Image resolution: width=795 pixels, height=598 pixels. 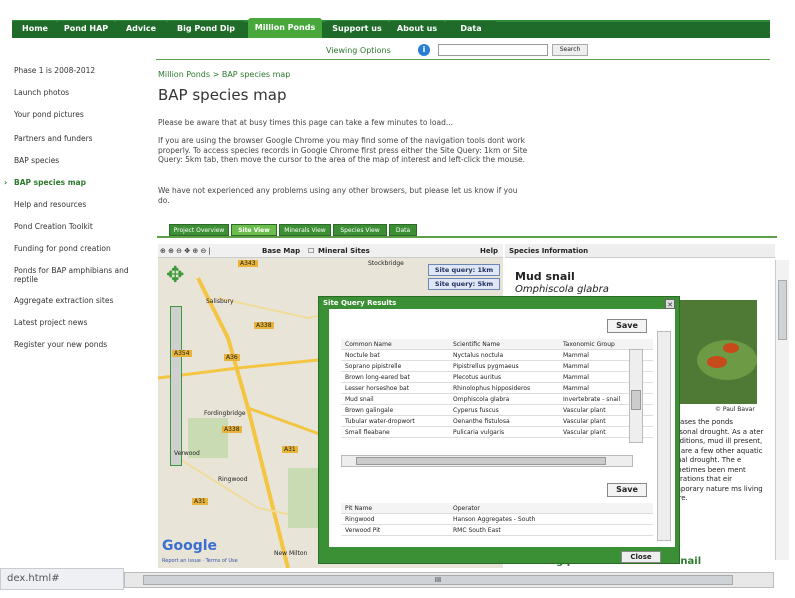 I want to click on help-link: Help, so click(x=489, y=251).